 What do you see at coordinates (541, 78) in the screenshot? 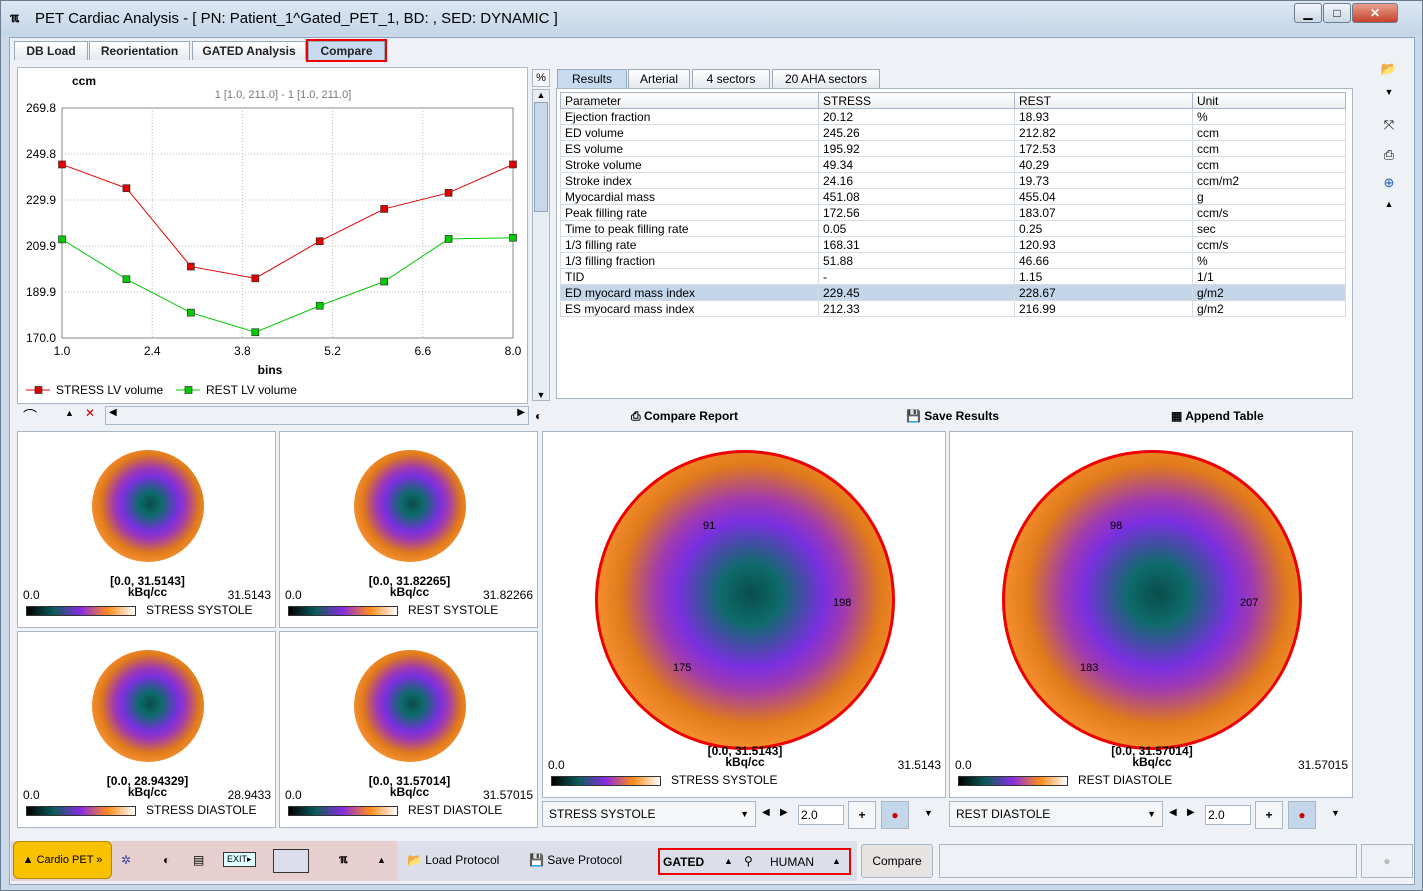
I see `percent-button: %` at bounding box center [541, 78].